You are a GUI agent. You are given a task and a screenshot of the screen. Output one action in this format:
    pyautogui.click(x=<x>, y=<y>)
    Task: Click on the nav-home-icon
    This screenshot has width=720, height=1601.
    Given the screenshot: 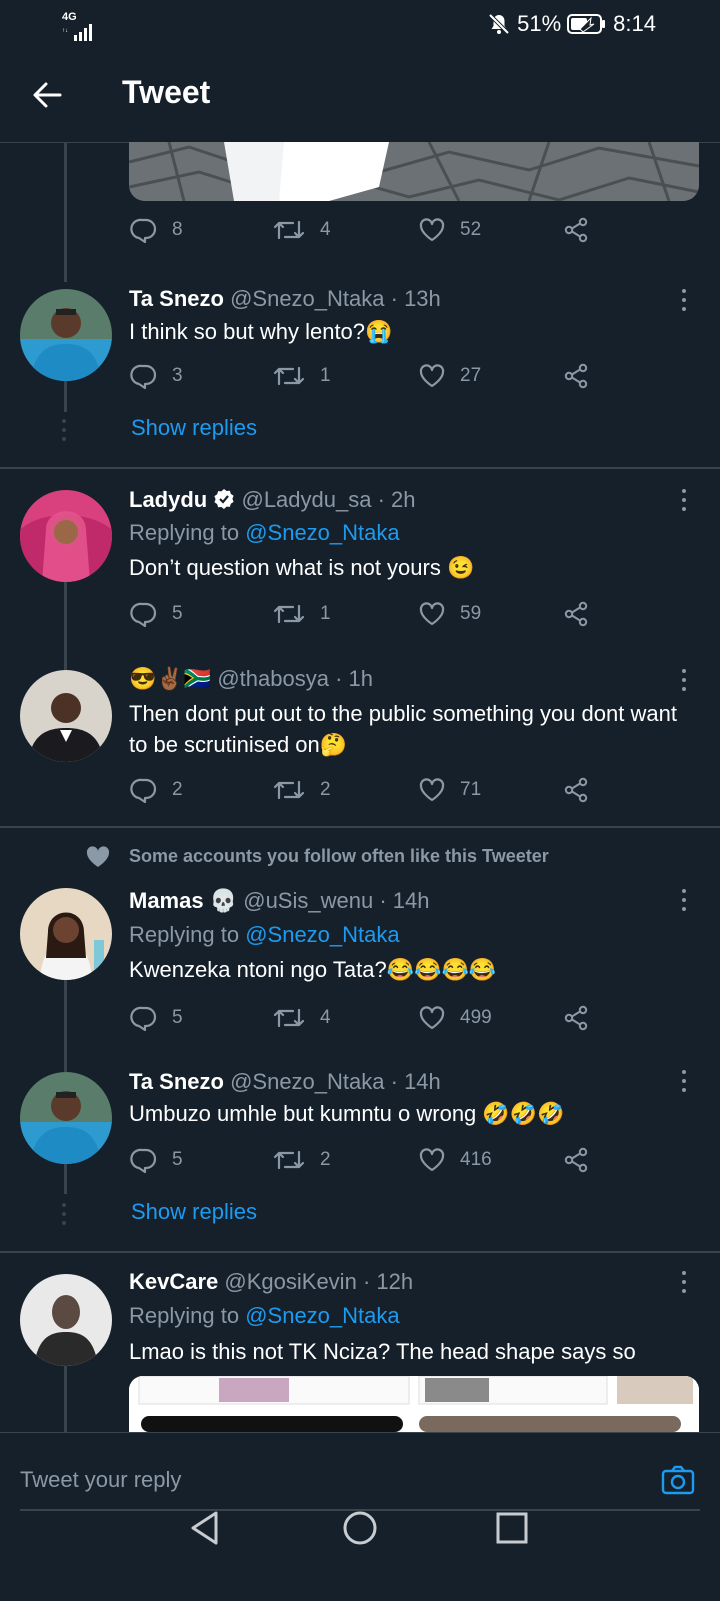 What is the action you would take?
    pyautogui.click(x=360, y=1528)
    